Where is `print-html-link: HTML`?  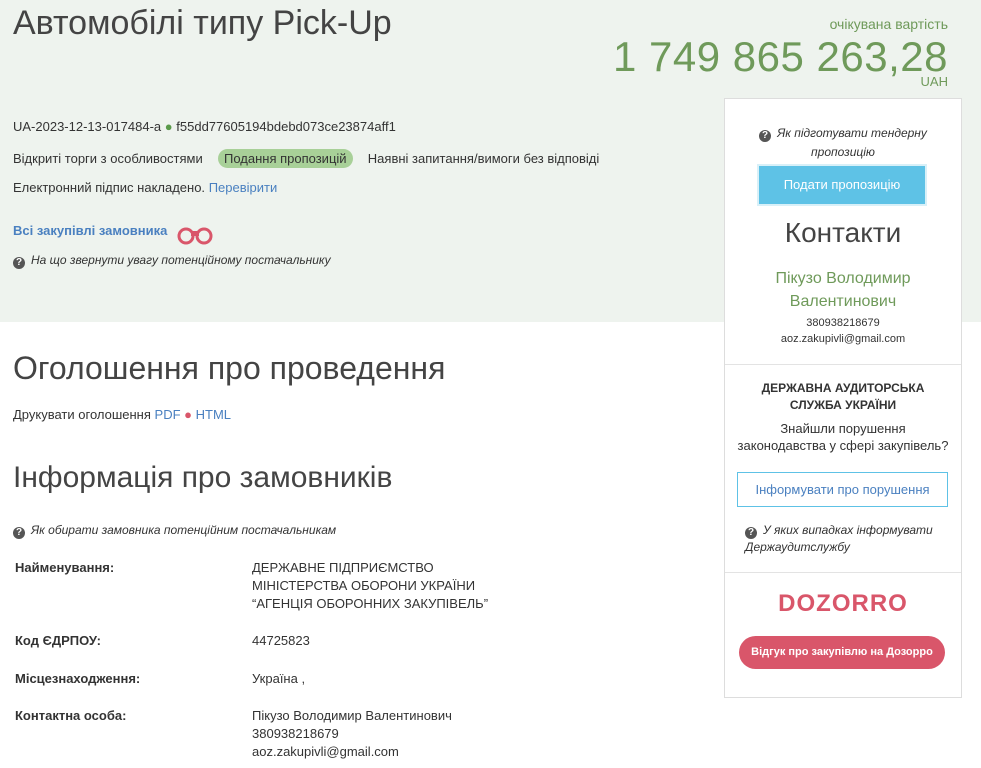 print-html-link: HTML is located at coordinates (213, 414).